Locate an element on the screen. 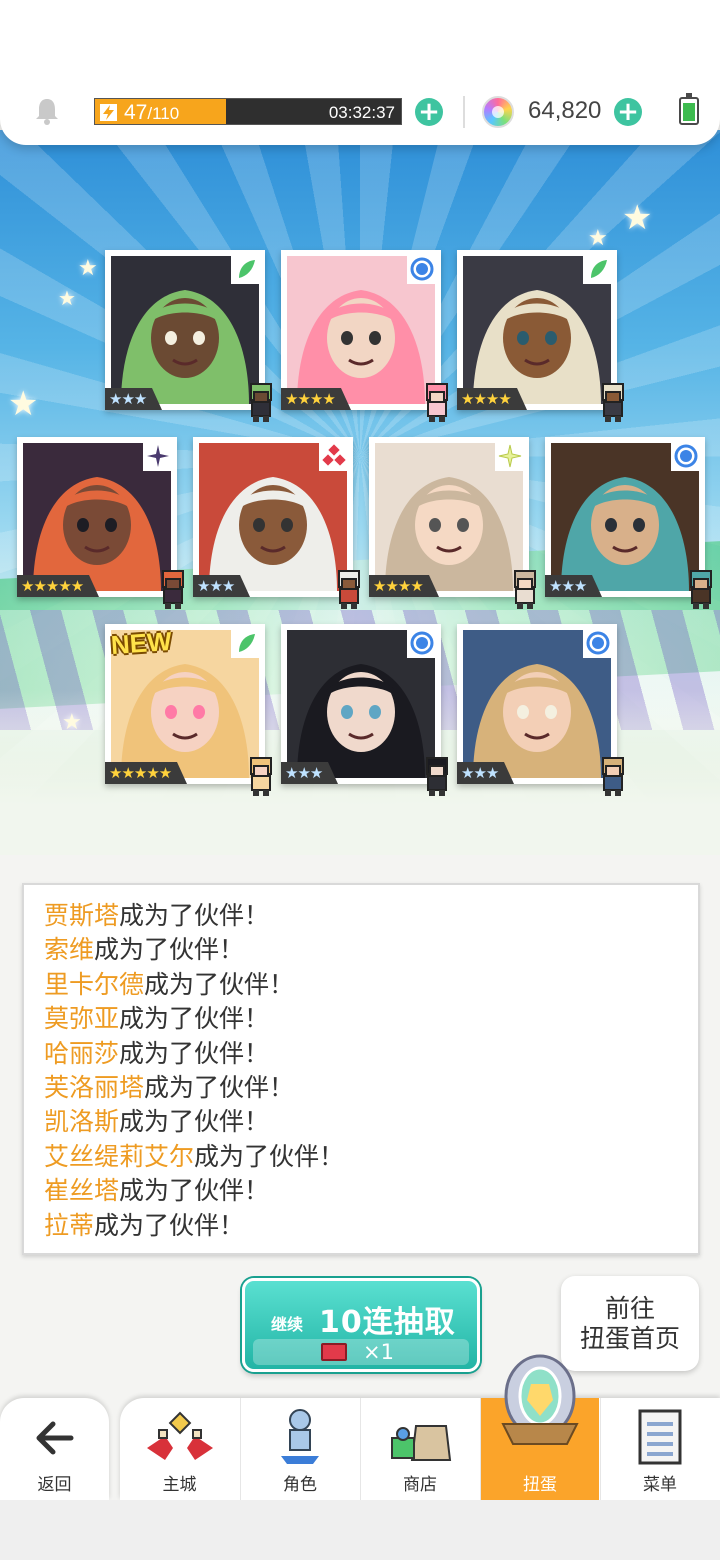 The image size is (720, 1560). new-badge: NEW is located at coordinates (141, 643).